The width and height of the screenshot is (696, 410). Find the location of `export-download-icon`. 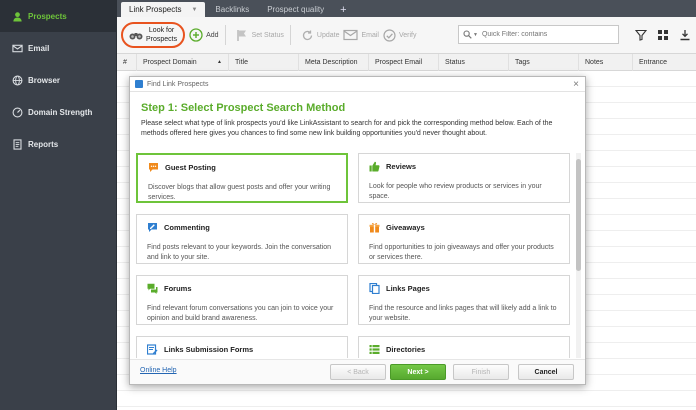

export-download-icon is located at coordinates (685, 35).